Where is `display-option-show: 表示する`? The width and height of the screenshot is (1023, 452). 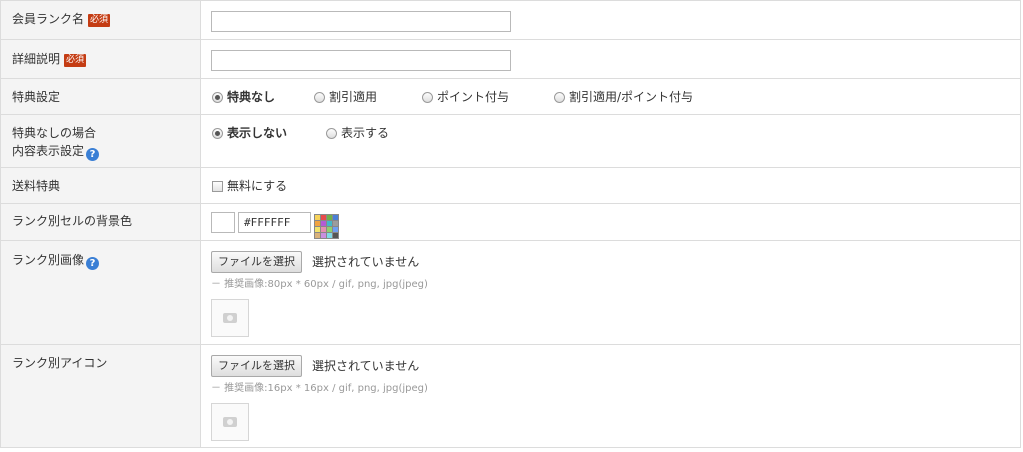
display-option-show: 表示する is located at coordinates (357, 133).